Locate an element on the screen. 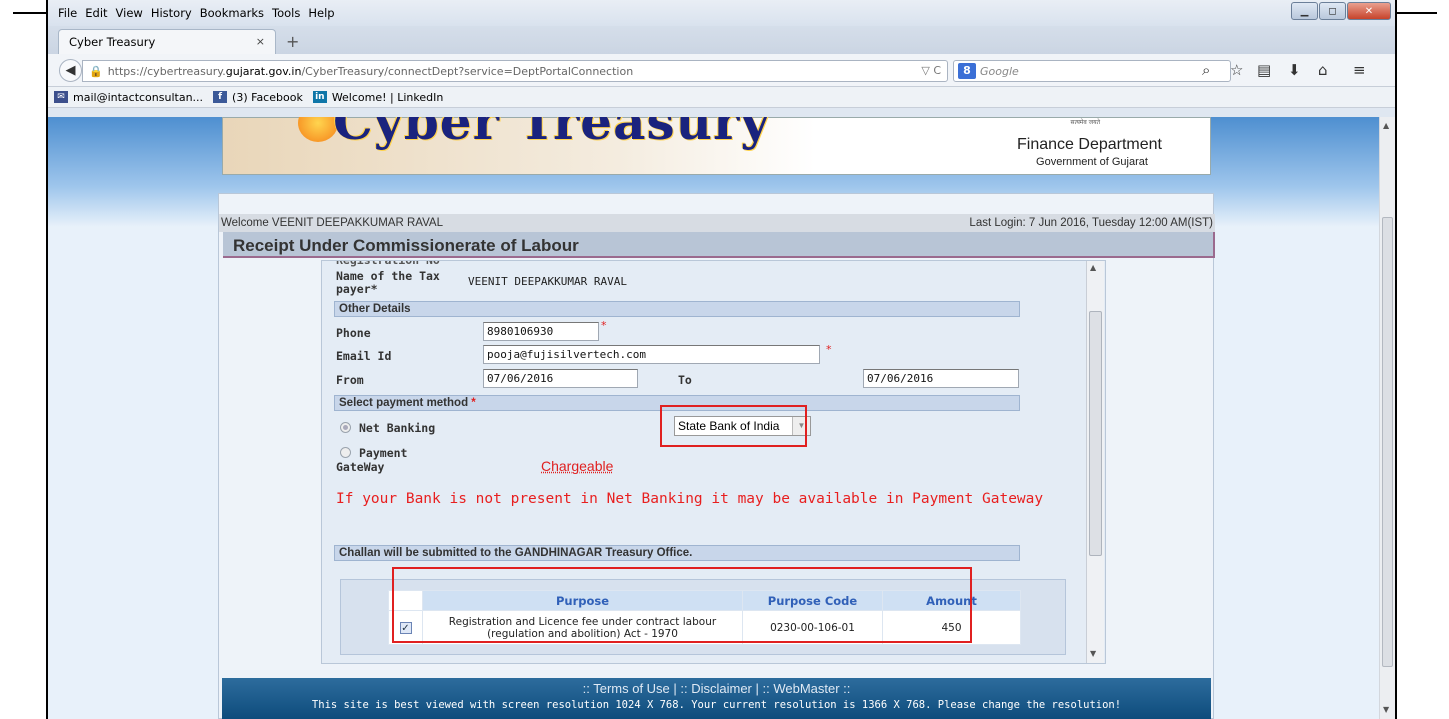 This screenshot has height=719, width=1449. phone-field: 8980106930 is located at coordinates (541, 331).